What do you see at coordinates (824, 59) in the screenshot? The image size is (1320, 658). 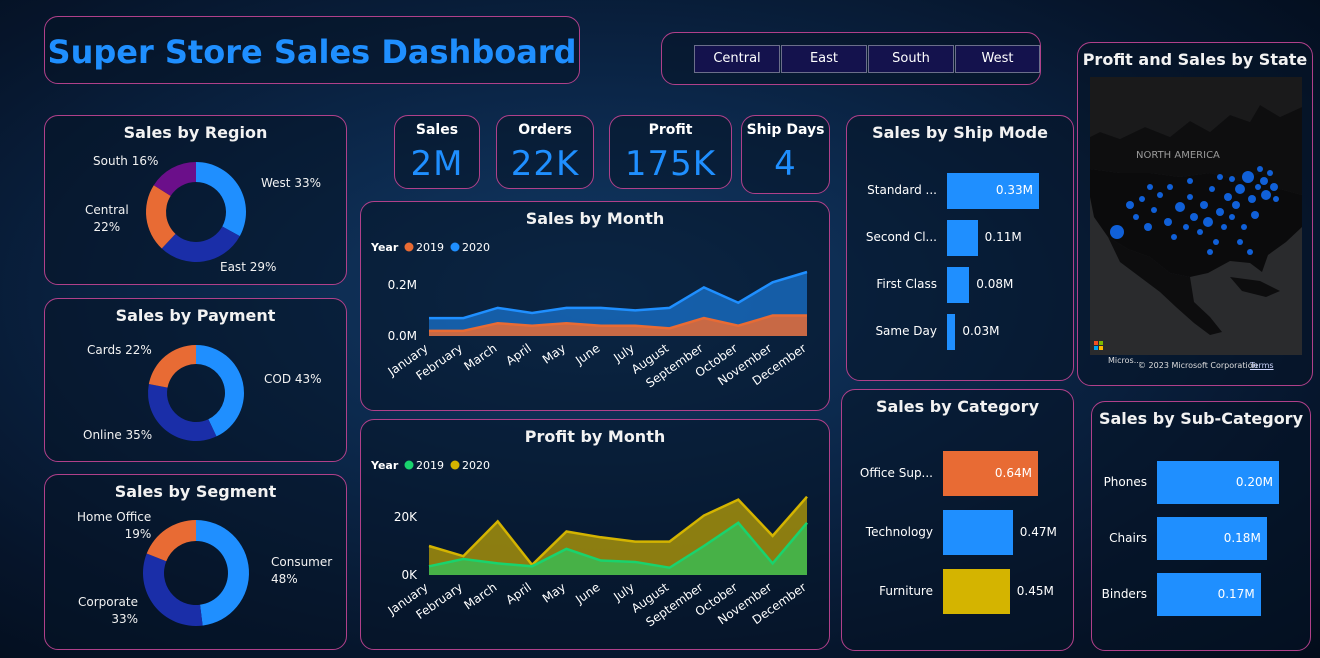 I see `region-button-east: East` at bounding box center [824, 59].